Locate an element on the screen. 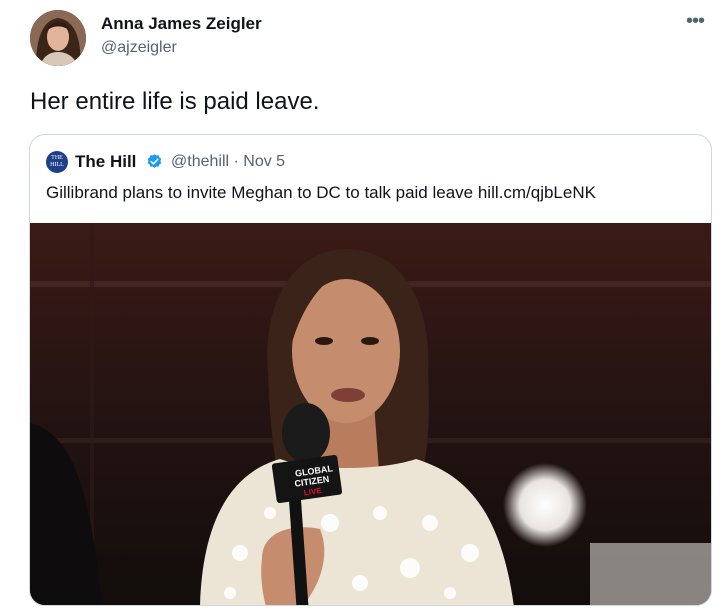  the-hill-logo: THE HILL is located at coordinates (57, 162).